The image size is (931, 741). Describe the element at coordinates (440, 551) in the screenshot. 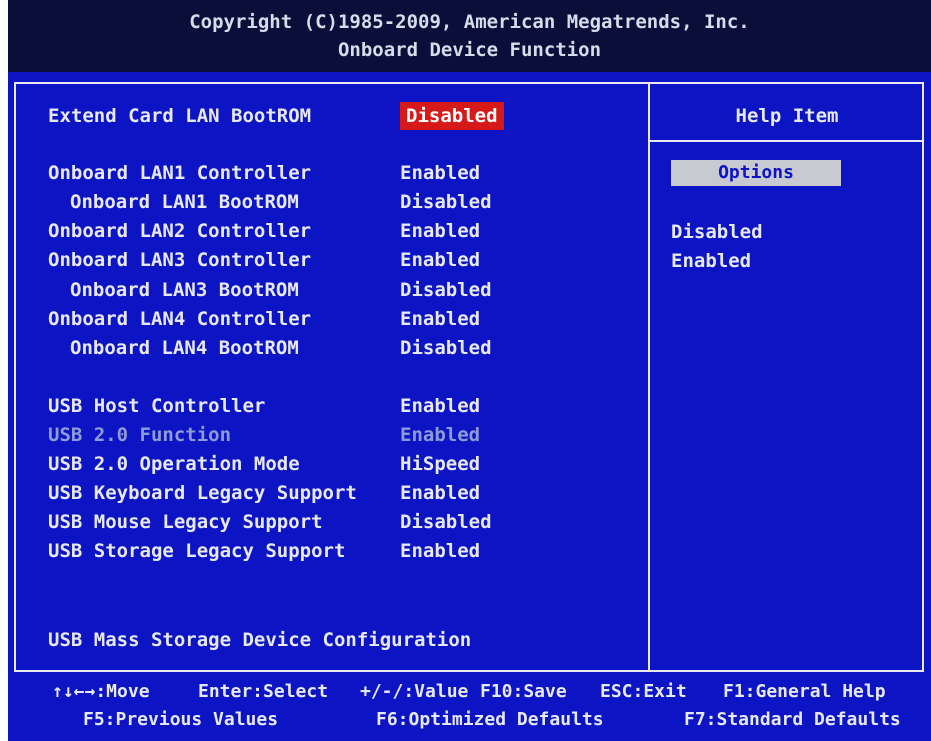

I see `setting-value-usb-storage-legacy-support: Enabled` at that location.